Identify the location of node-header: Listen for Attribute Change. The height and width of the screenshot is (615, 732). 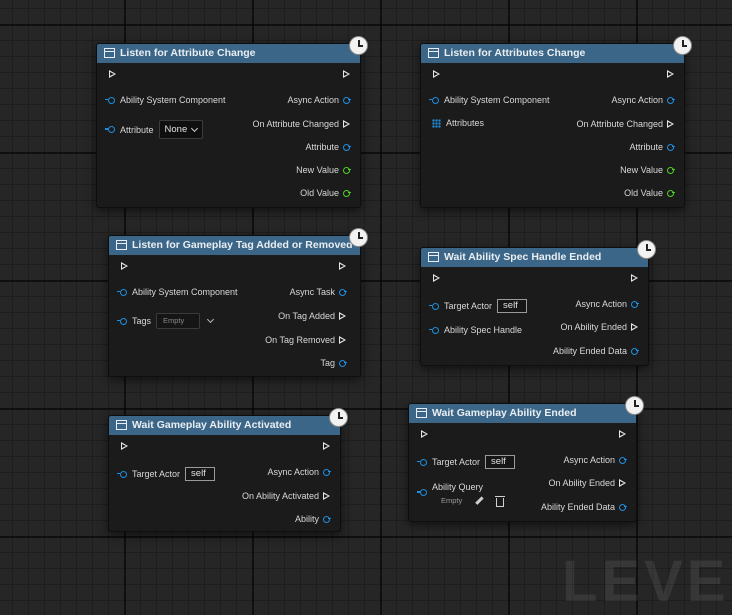
(228, 53).